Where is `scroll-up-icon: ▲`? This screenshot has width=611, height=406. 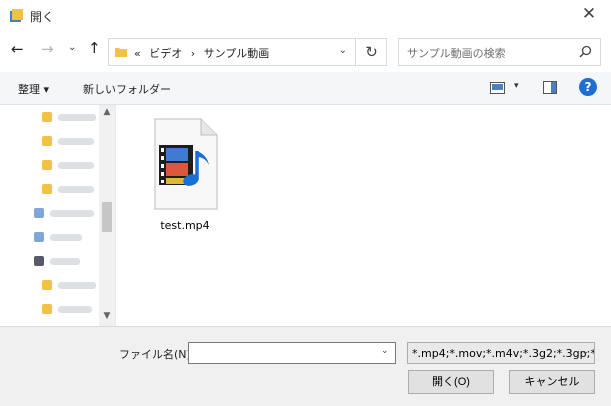 scroll-up-icon: ▲ is located at coordinates (107, 112).